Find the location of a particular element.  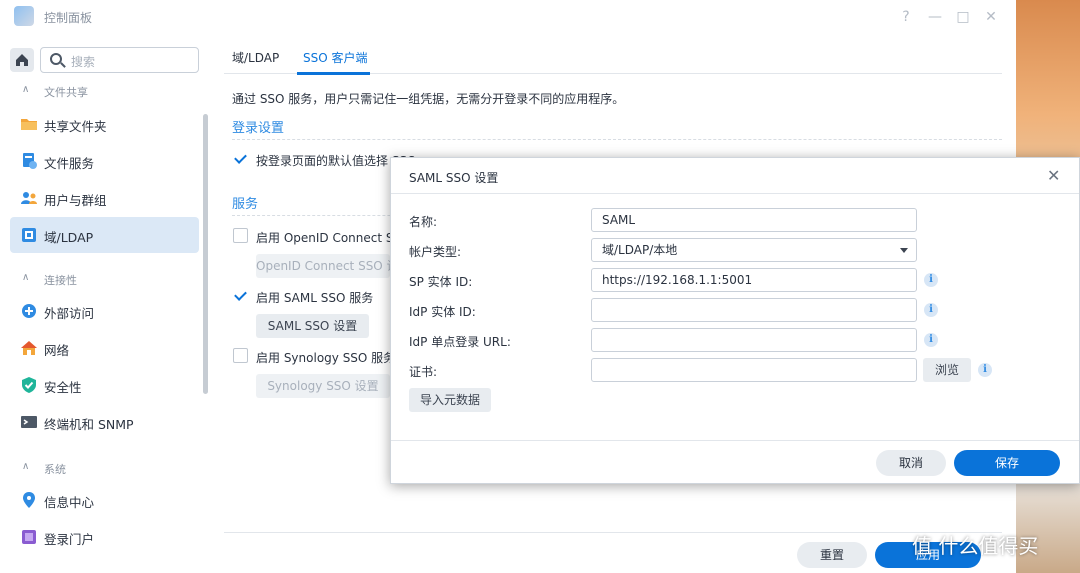

users-icon is located at coordinates (29, 198).